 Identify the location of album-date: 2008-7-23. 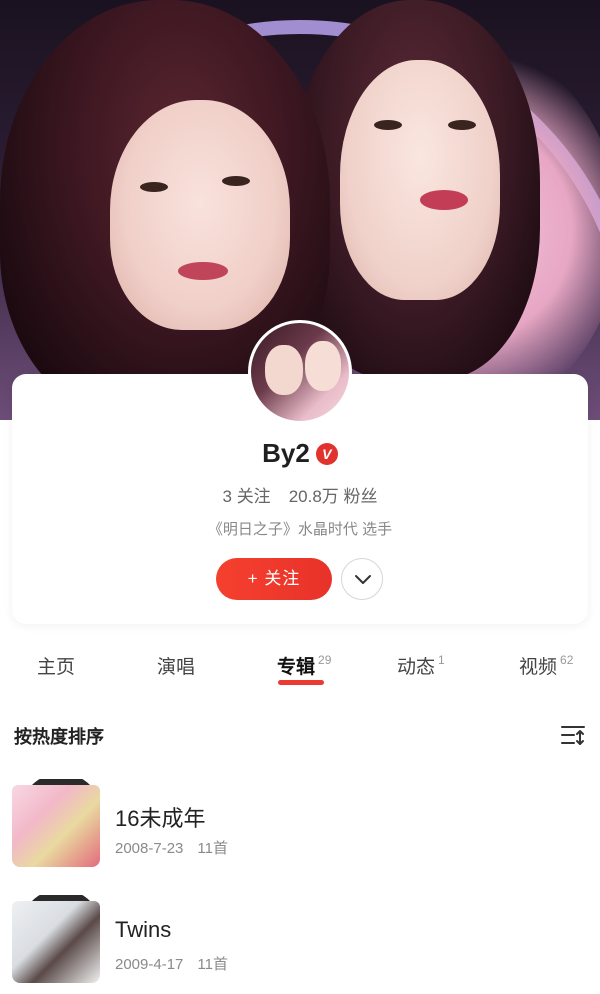
(149, 848).